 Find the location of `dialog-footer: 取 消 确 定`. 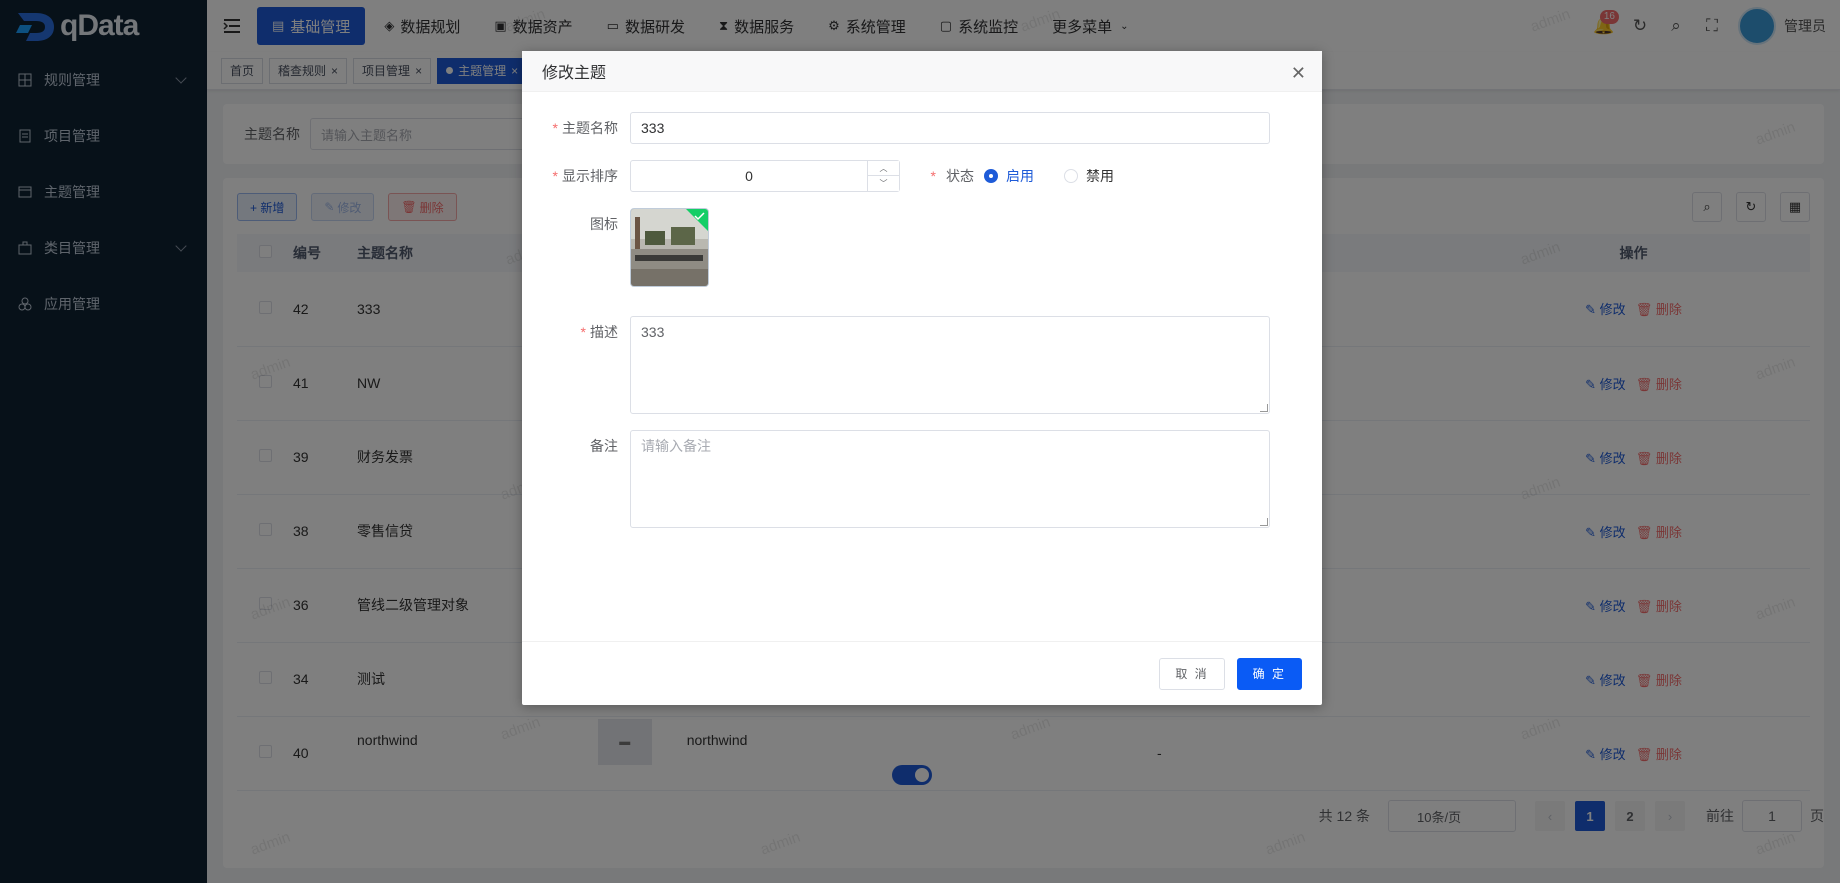

dialog-footer: 取 消 确 定 is located at coordinates (922, 673).